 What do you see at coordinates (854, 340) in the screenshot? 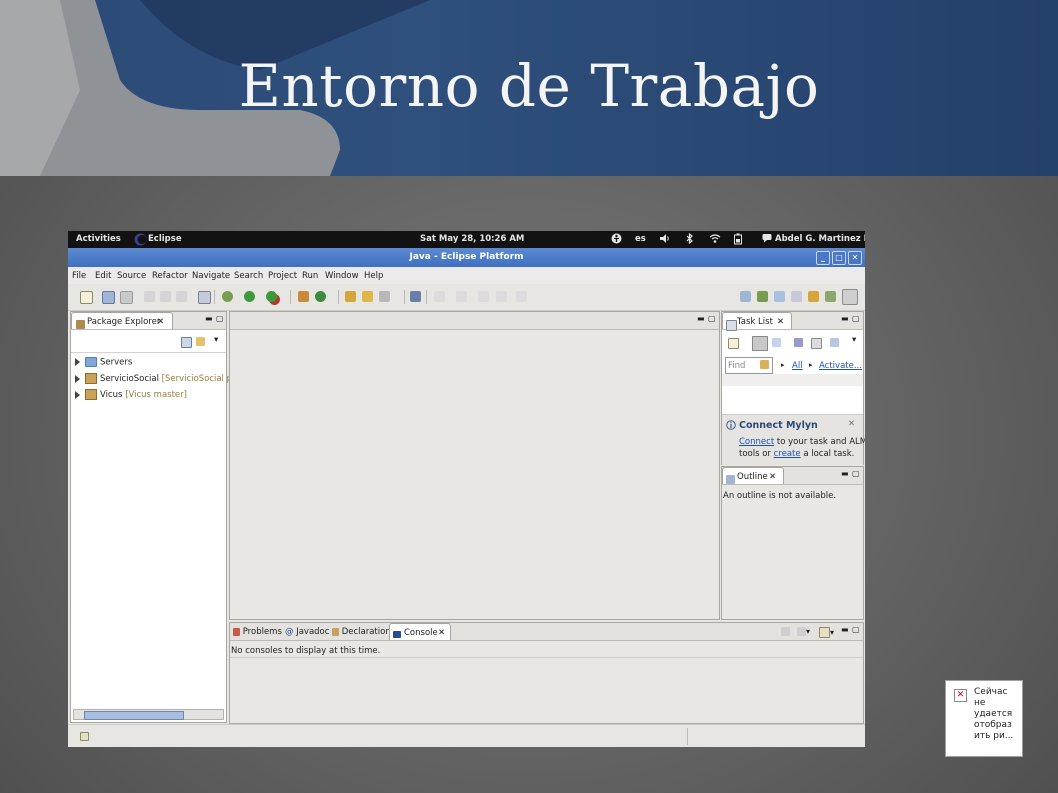
I see `view-menu-icon: ▾` at bounding box center [854, 340].